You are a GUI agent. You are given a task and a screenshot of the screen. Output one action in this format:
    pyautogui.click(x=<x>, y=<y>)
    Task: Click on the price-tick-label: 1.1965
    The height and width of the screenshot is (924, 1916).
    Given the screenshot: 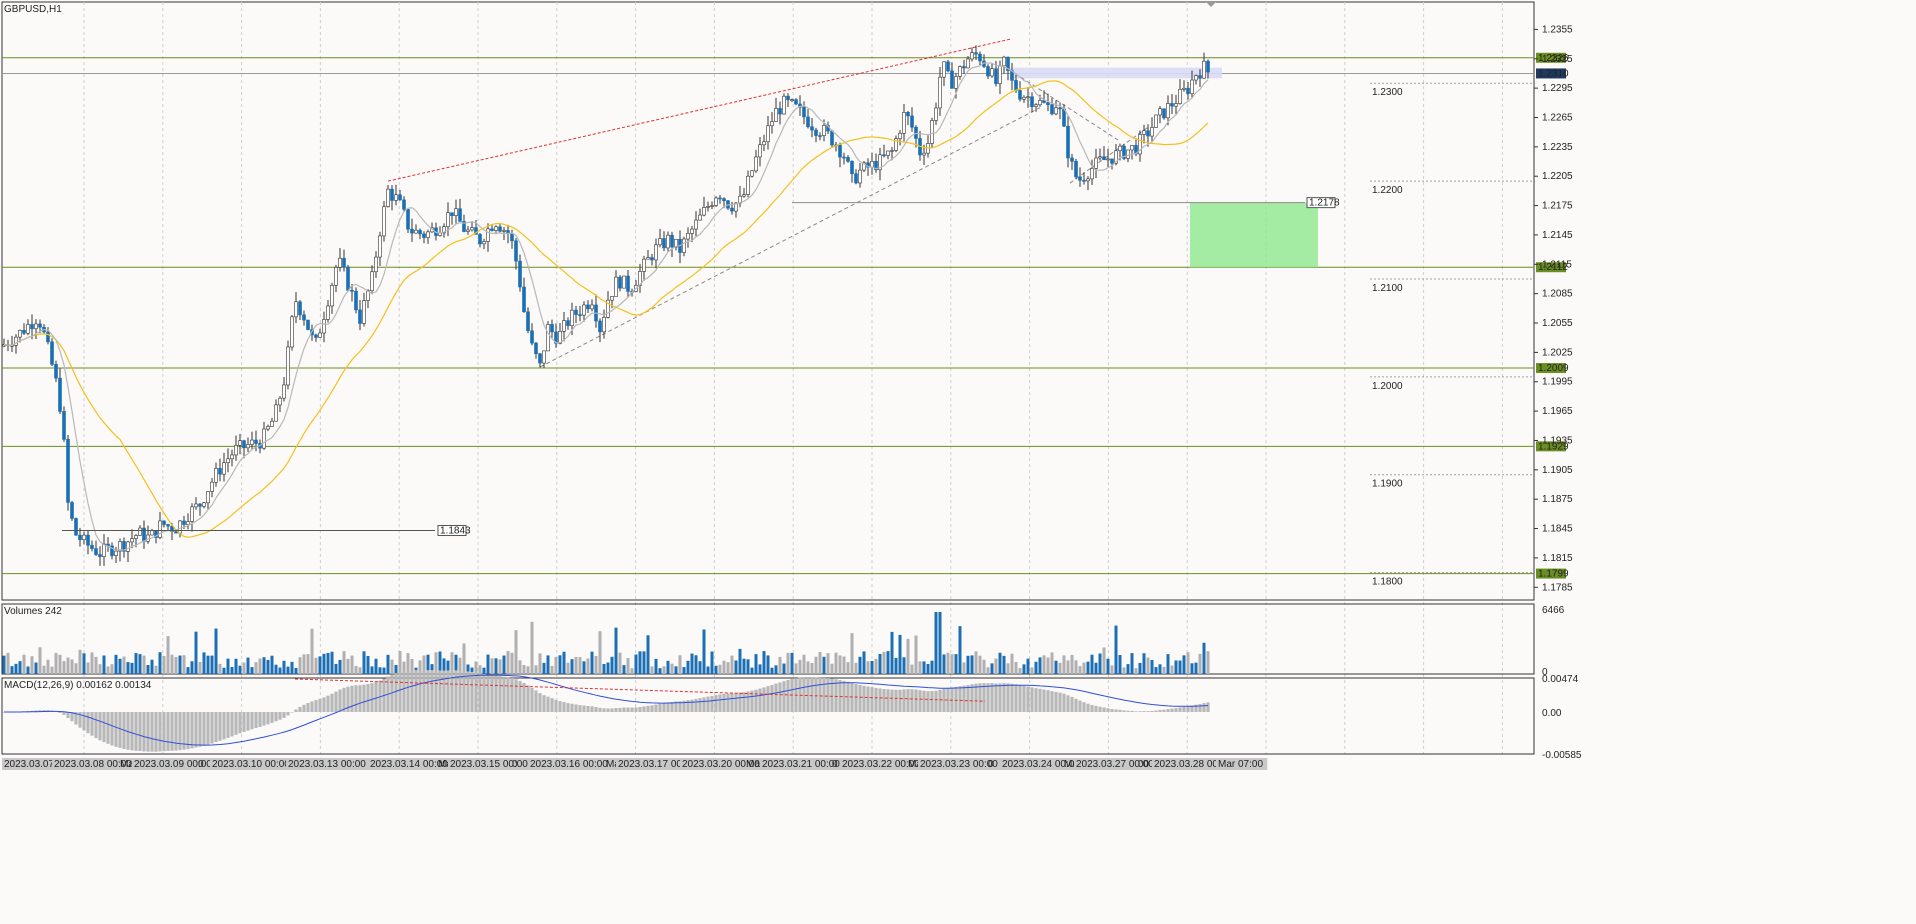 What is the action you would take?
    pyautogui.click(x=1557, y=411)
    